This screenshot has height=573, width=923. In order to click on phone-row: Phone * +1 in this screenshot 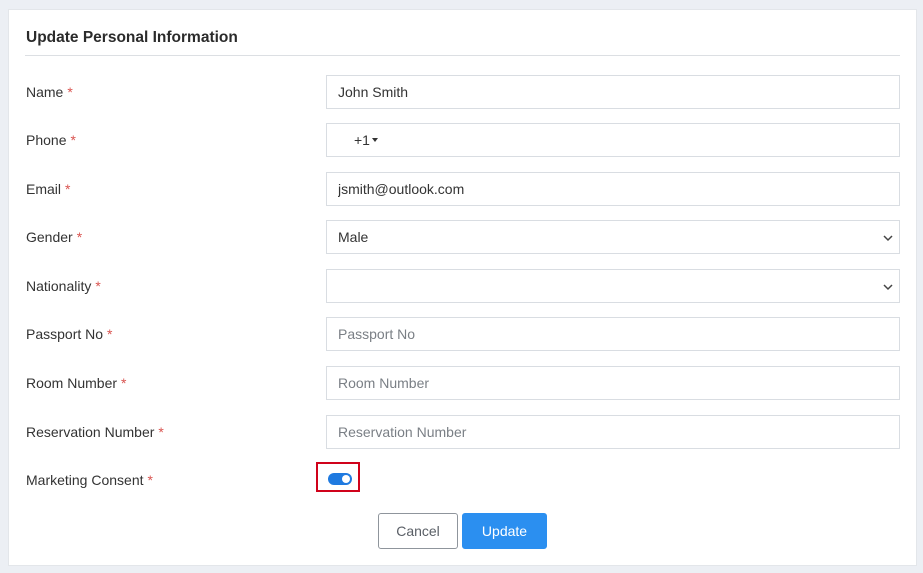, I will do `click(462, 140)`.